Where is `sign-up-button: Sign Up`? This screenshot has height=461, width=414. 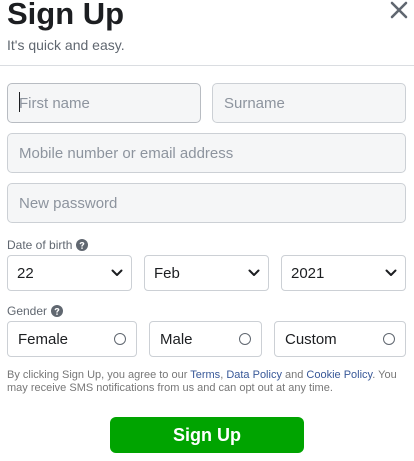
sign-up-button: Sign Up is located at coordinates (207, 435).